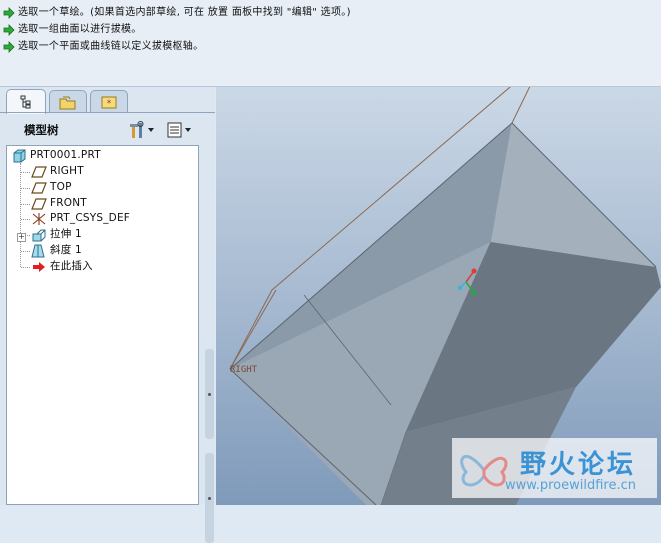 This screenshot has width=661, height=543. I want to click on part-icon, so click(19, 155).